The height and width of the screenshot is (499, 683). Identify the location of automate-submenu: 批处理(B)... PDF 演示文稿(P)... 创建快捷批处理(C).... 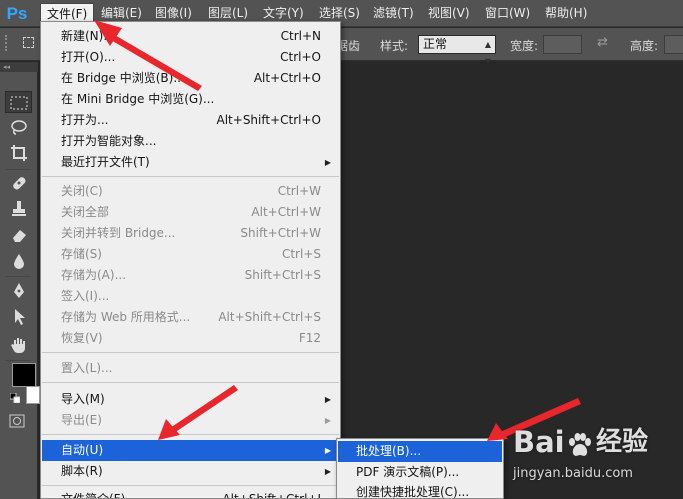
(420, 468).